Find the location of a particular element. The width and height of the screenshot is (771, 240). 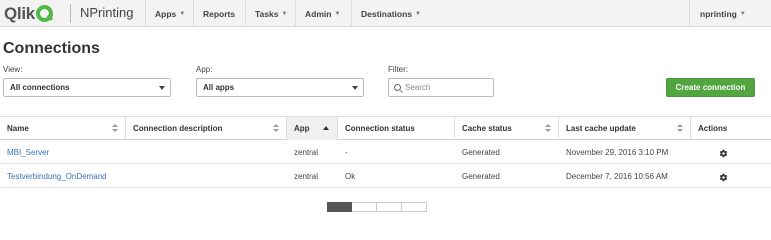

pagination is located at coordinates (377, 207).